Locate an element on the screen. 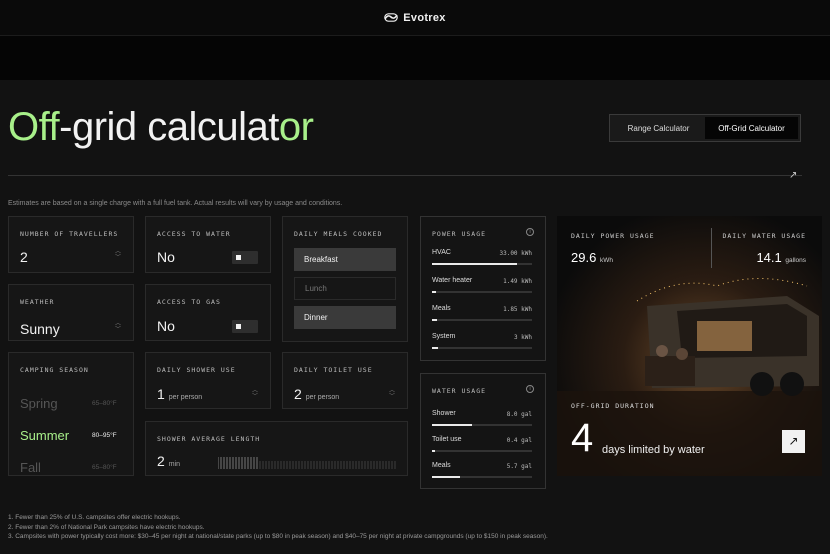 Image resolution: width=830 pixels, height=554 pixels. shower-length-label: SHOWER AVERAGE LENGTH is located at coordinates (209, 439).